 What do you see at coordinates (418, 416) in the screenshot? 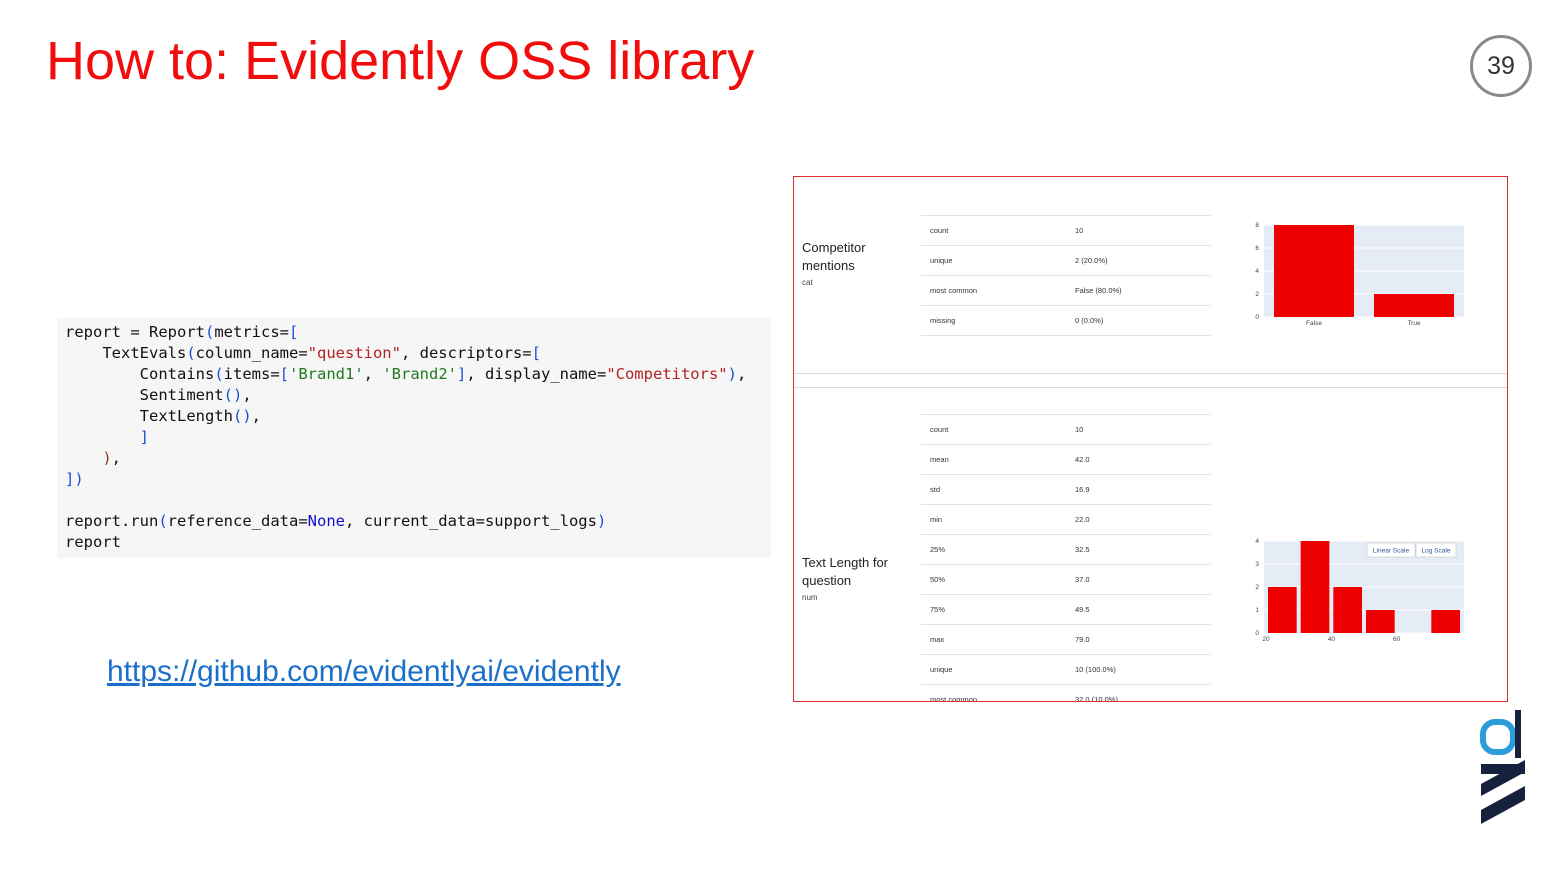
I see `code-line: TextLength(),` at bounding box center [418, 416].